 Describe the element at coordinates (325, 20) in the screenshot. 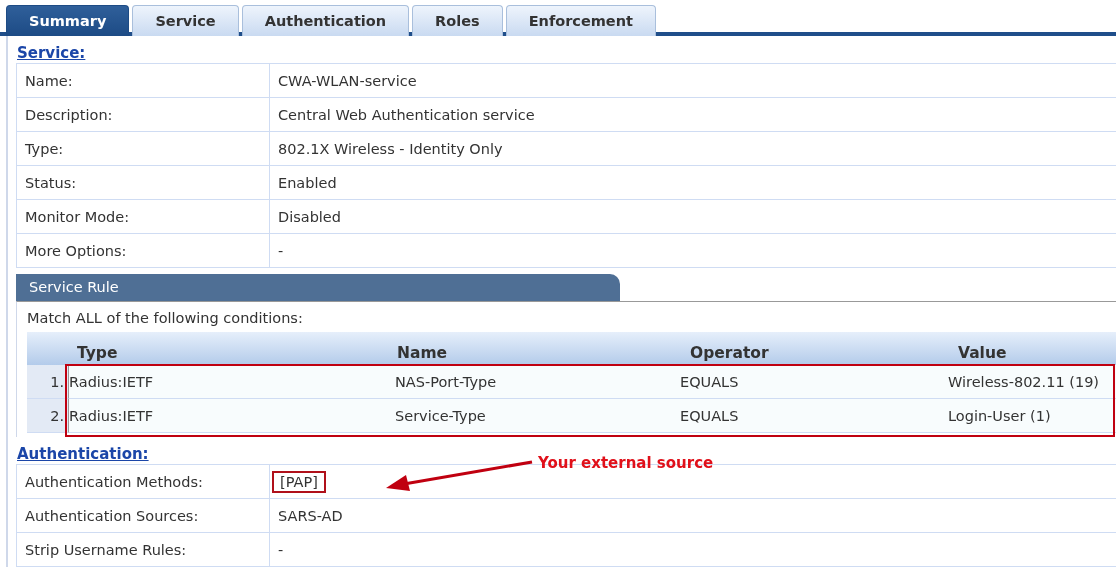

I see `tab: Authentication` at that location.